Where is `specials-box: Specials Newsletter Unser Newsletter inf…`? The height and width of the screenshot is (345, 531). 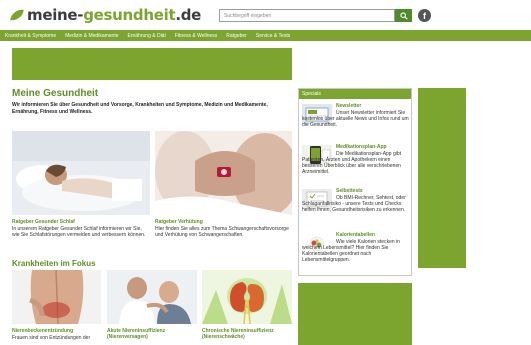
specials-box: Specials Newsletter Unser Newsletter inf… is located at coordinates (355, 182).